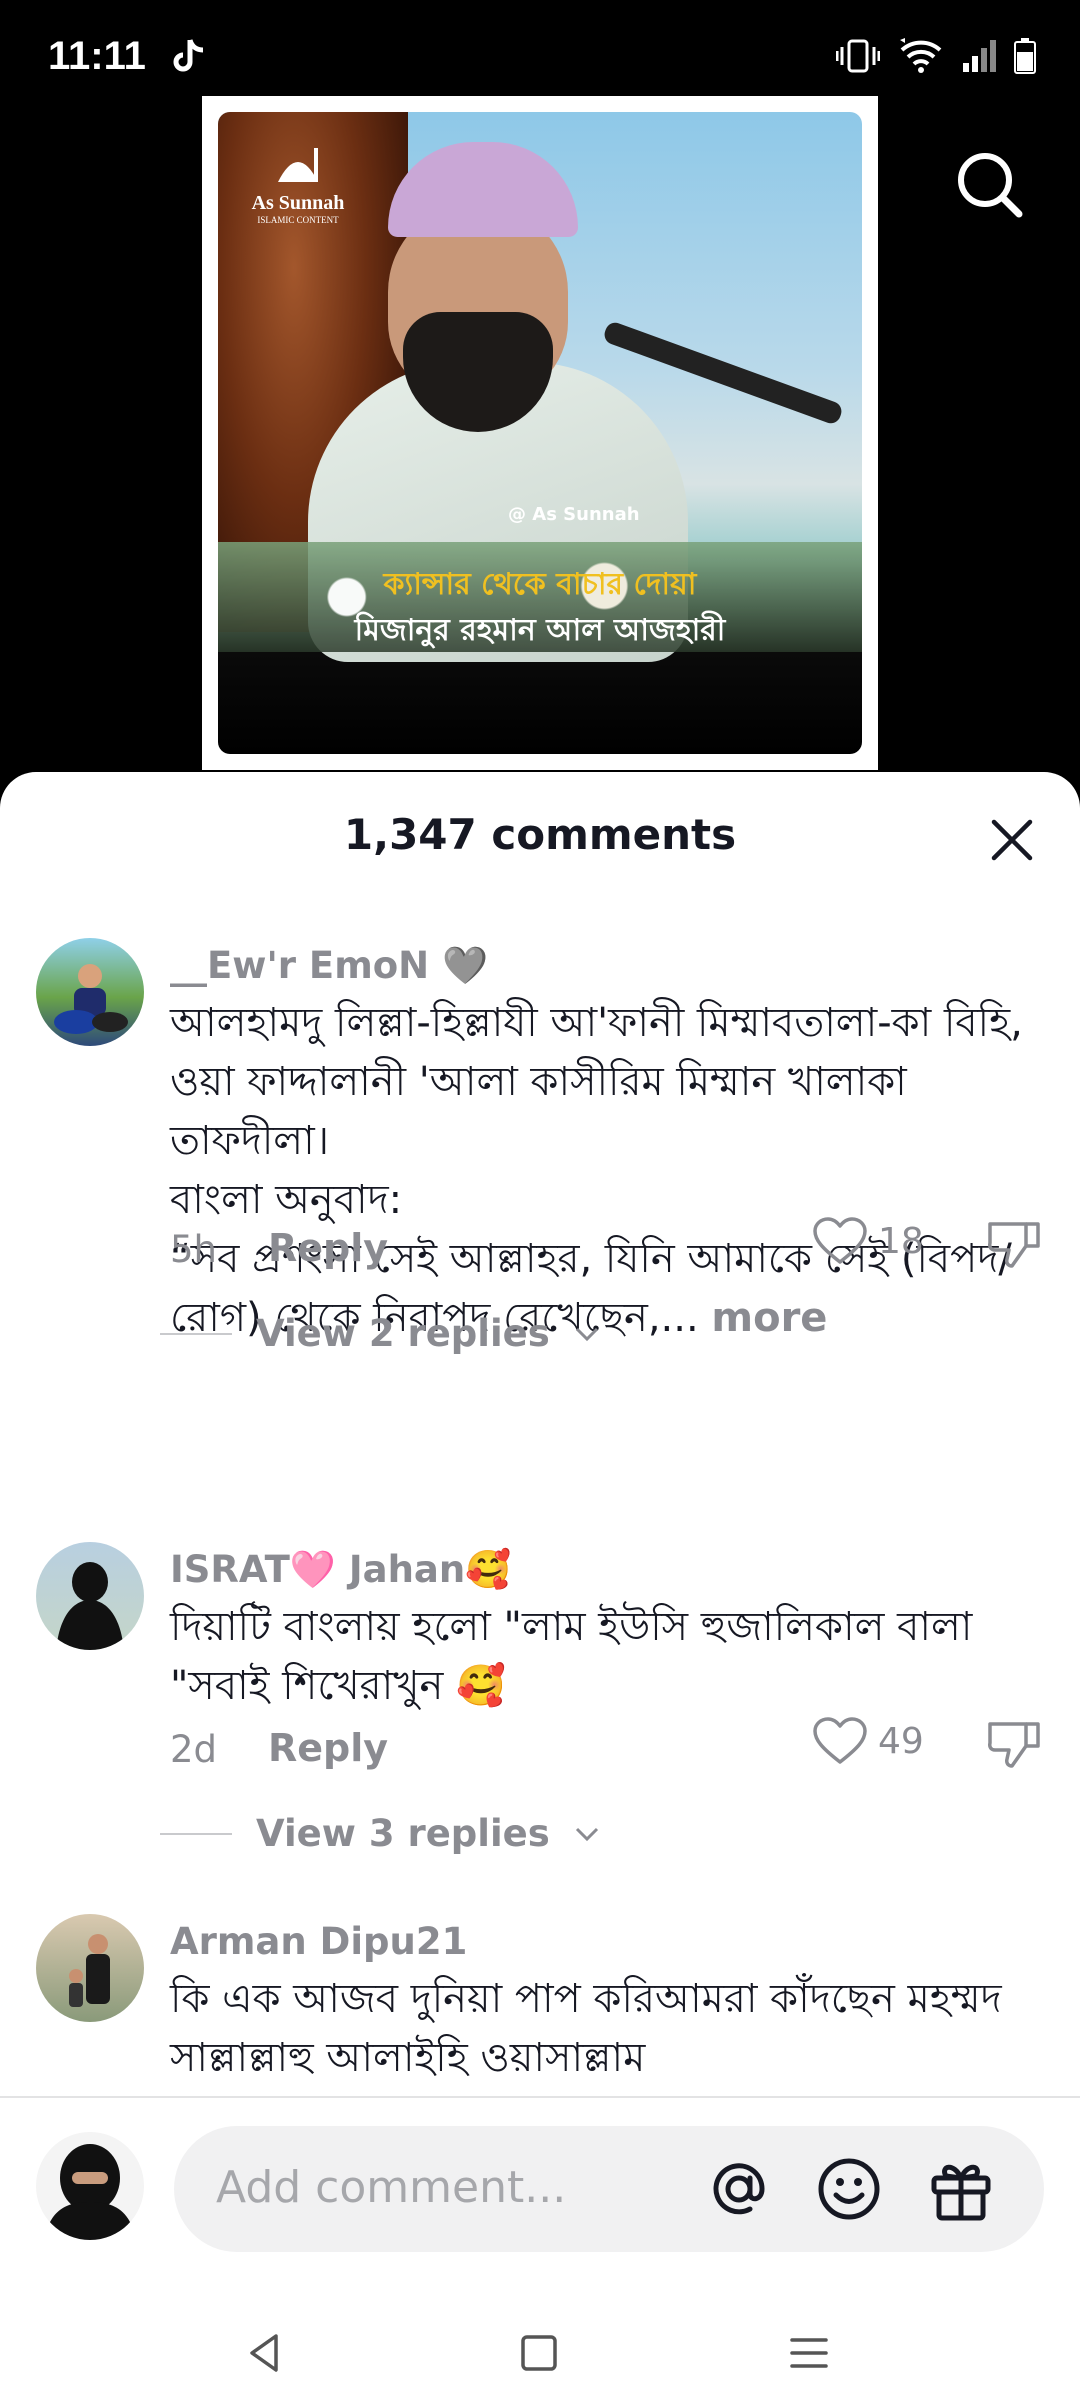 The image size is (1080, 2408). I want to click on system-nav-bar, so click(540, 2353).